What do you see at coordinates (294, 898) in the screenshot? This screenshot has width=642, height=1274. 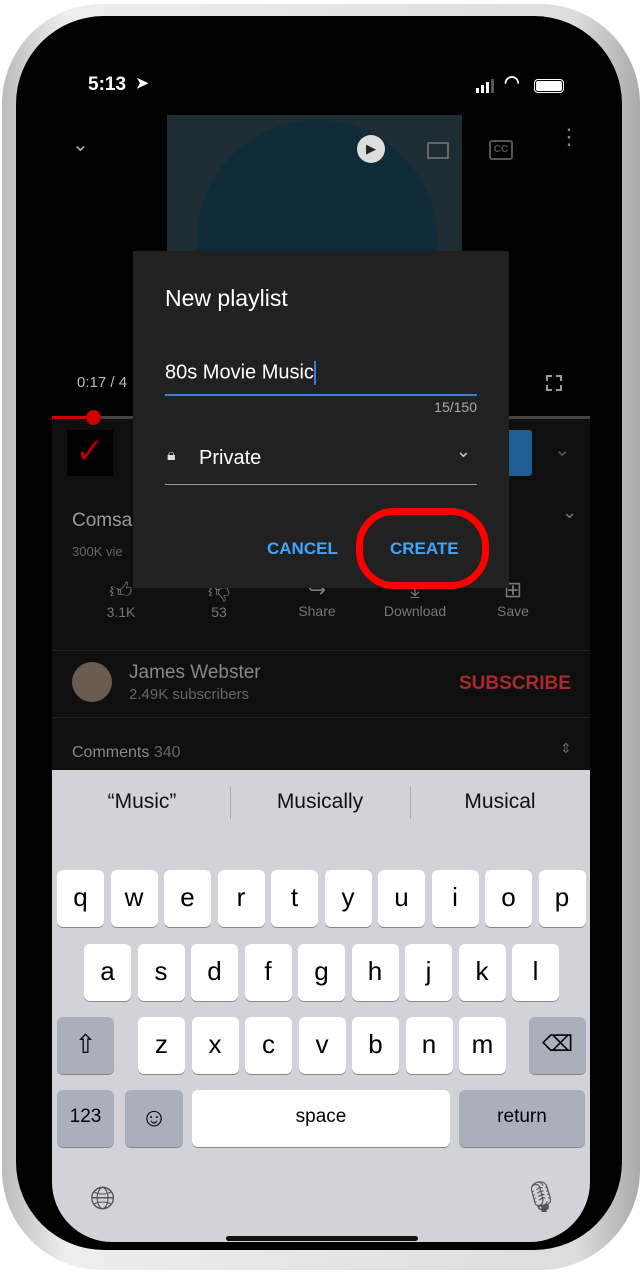 I see `key-t: t` at bounding box center [294, 898].